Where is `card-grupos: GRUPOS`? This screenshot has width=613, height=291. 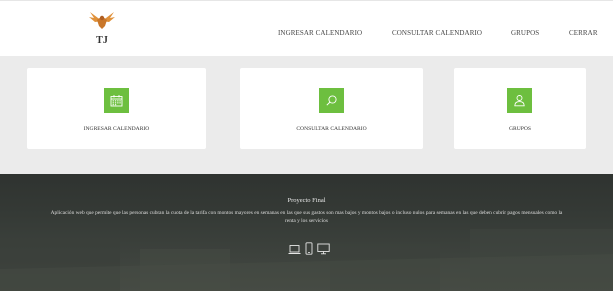 card-grupos: GRUPOS is located at coordinates (520, 108).